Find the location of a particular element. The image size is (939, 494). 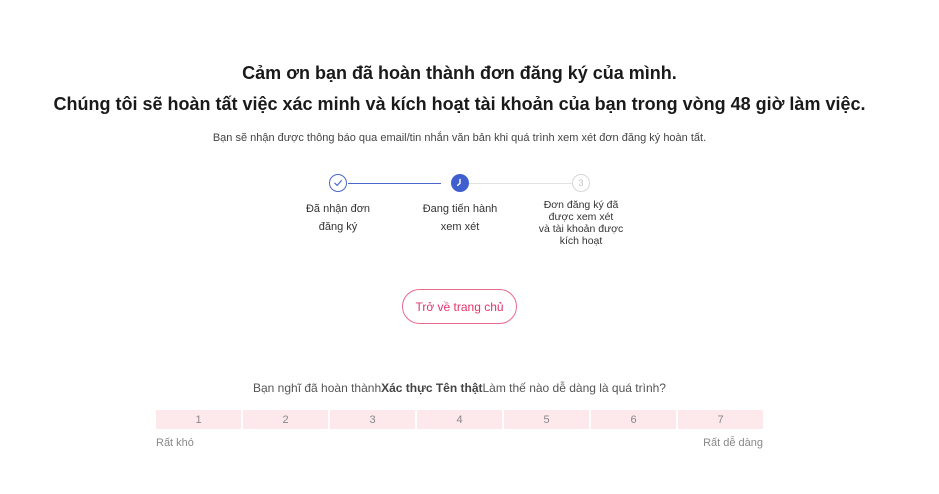

rating-option-7: 7 is located at coordinates (720, 419).